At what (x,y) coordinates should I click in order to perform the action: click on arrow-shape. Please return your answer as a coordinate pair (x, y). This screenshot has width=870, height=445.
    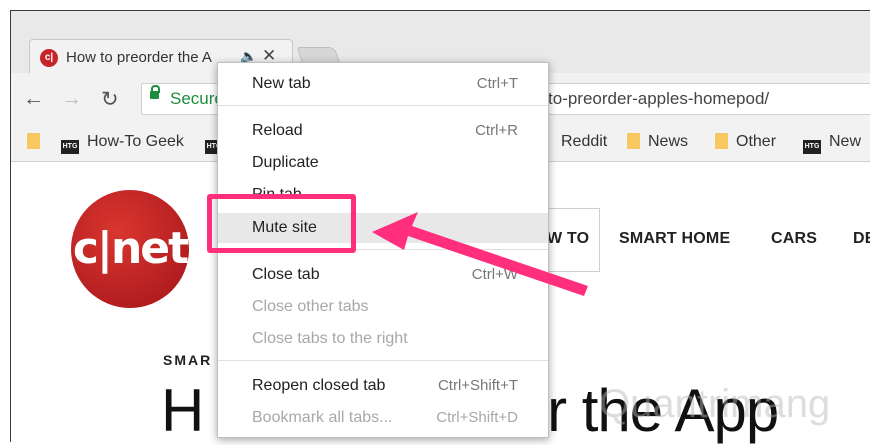
    Looking at the image, I should click on (480, 254).